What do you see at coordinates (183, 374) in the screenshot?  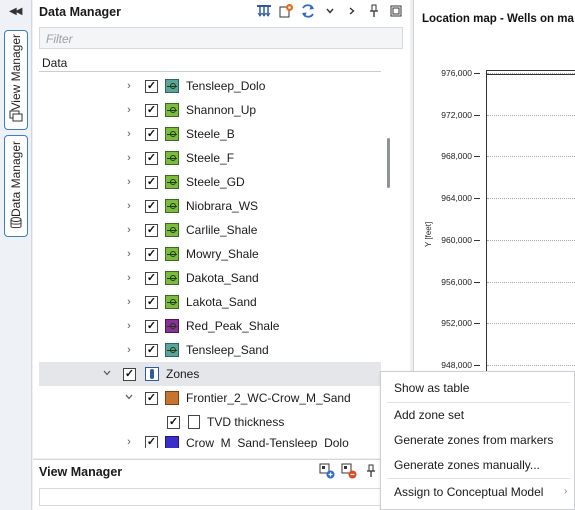 I see `tree-row-label: Zones` at bounding box center [183, 374].